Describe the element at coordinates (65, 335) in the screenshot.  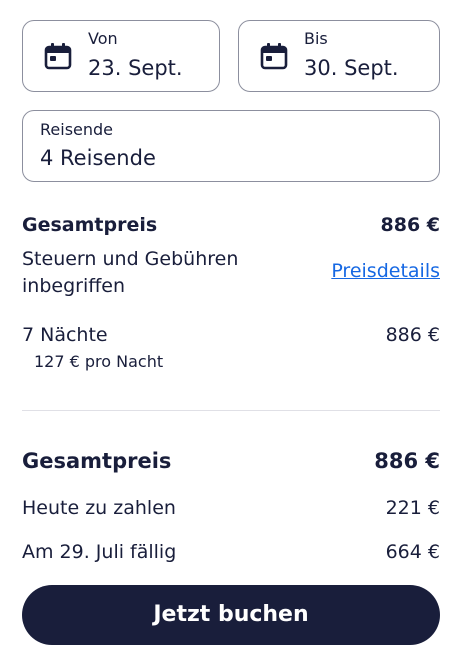
I see `nights-label: 7 Nächte` at that location.